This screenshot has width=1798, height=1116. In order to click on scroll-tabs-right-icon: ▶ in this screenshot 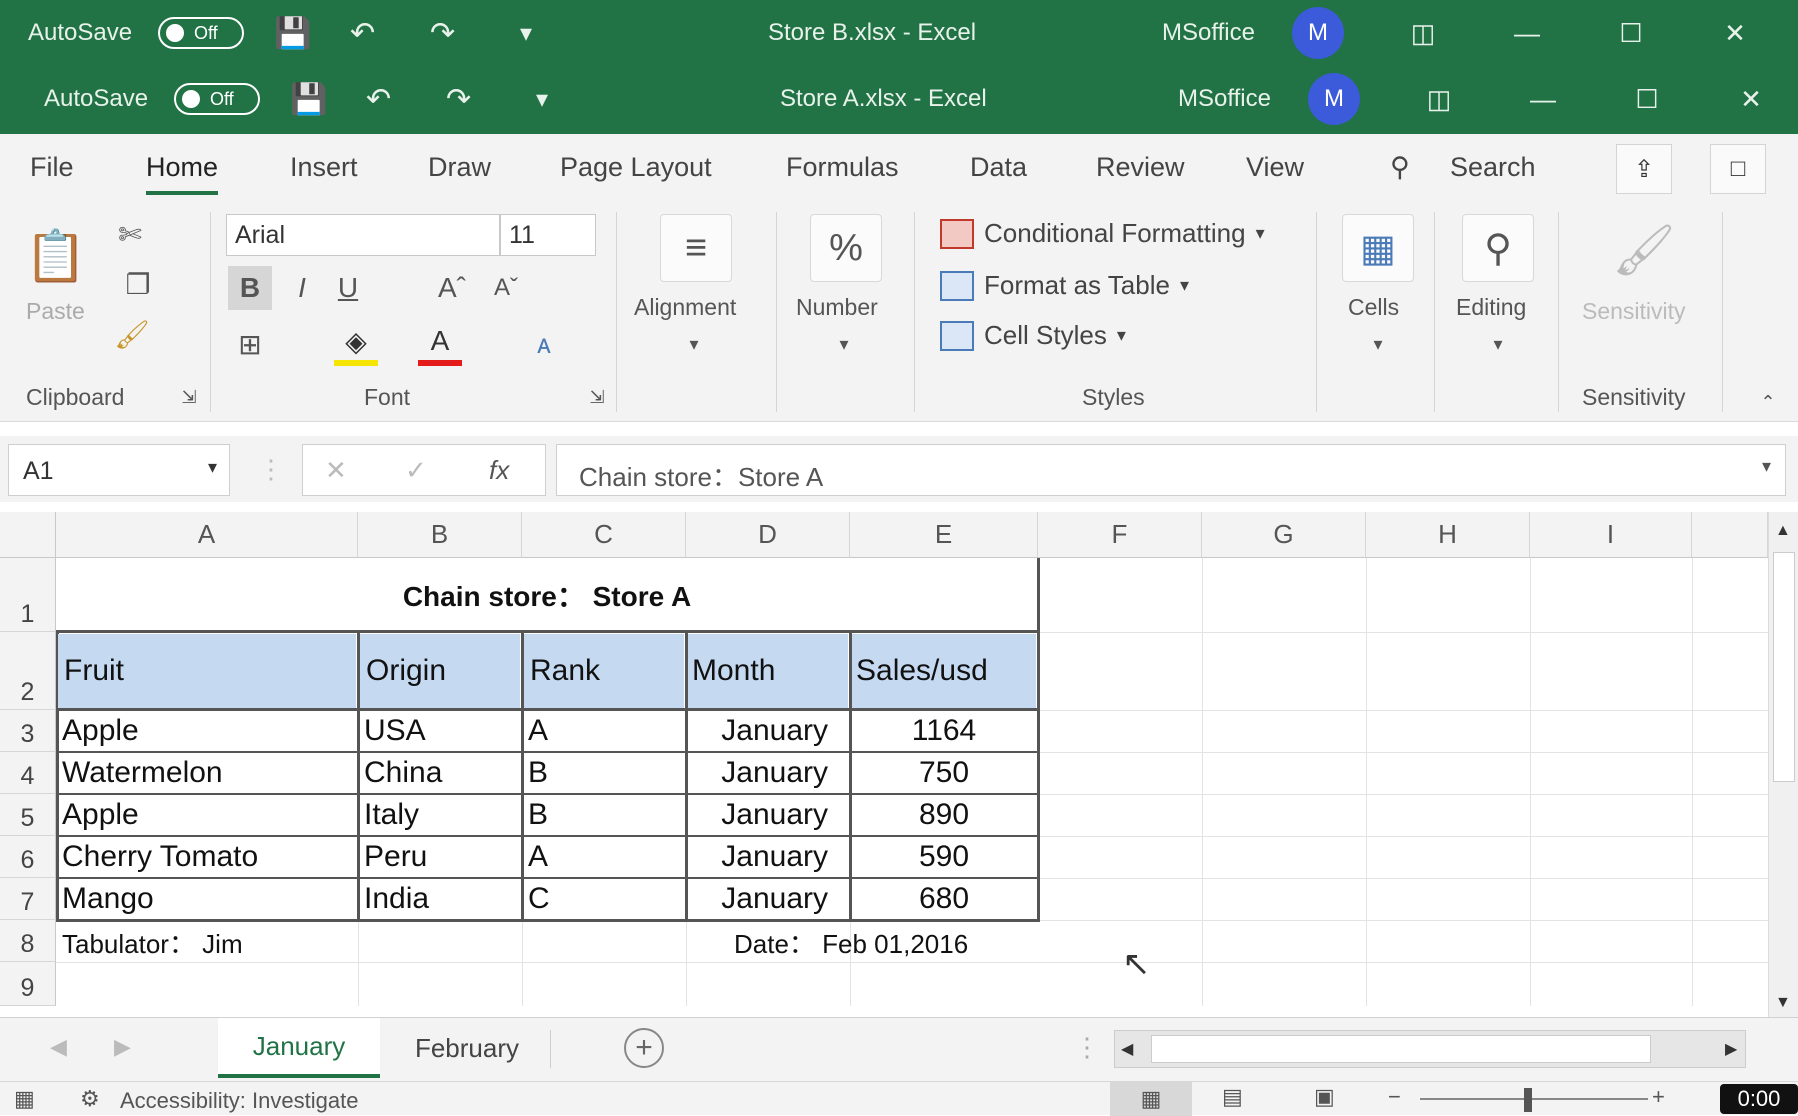, I will do `click(122, 1047)`.